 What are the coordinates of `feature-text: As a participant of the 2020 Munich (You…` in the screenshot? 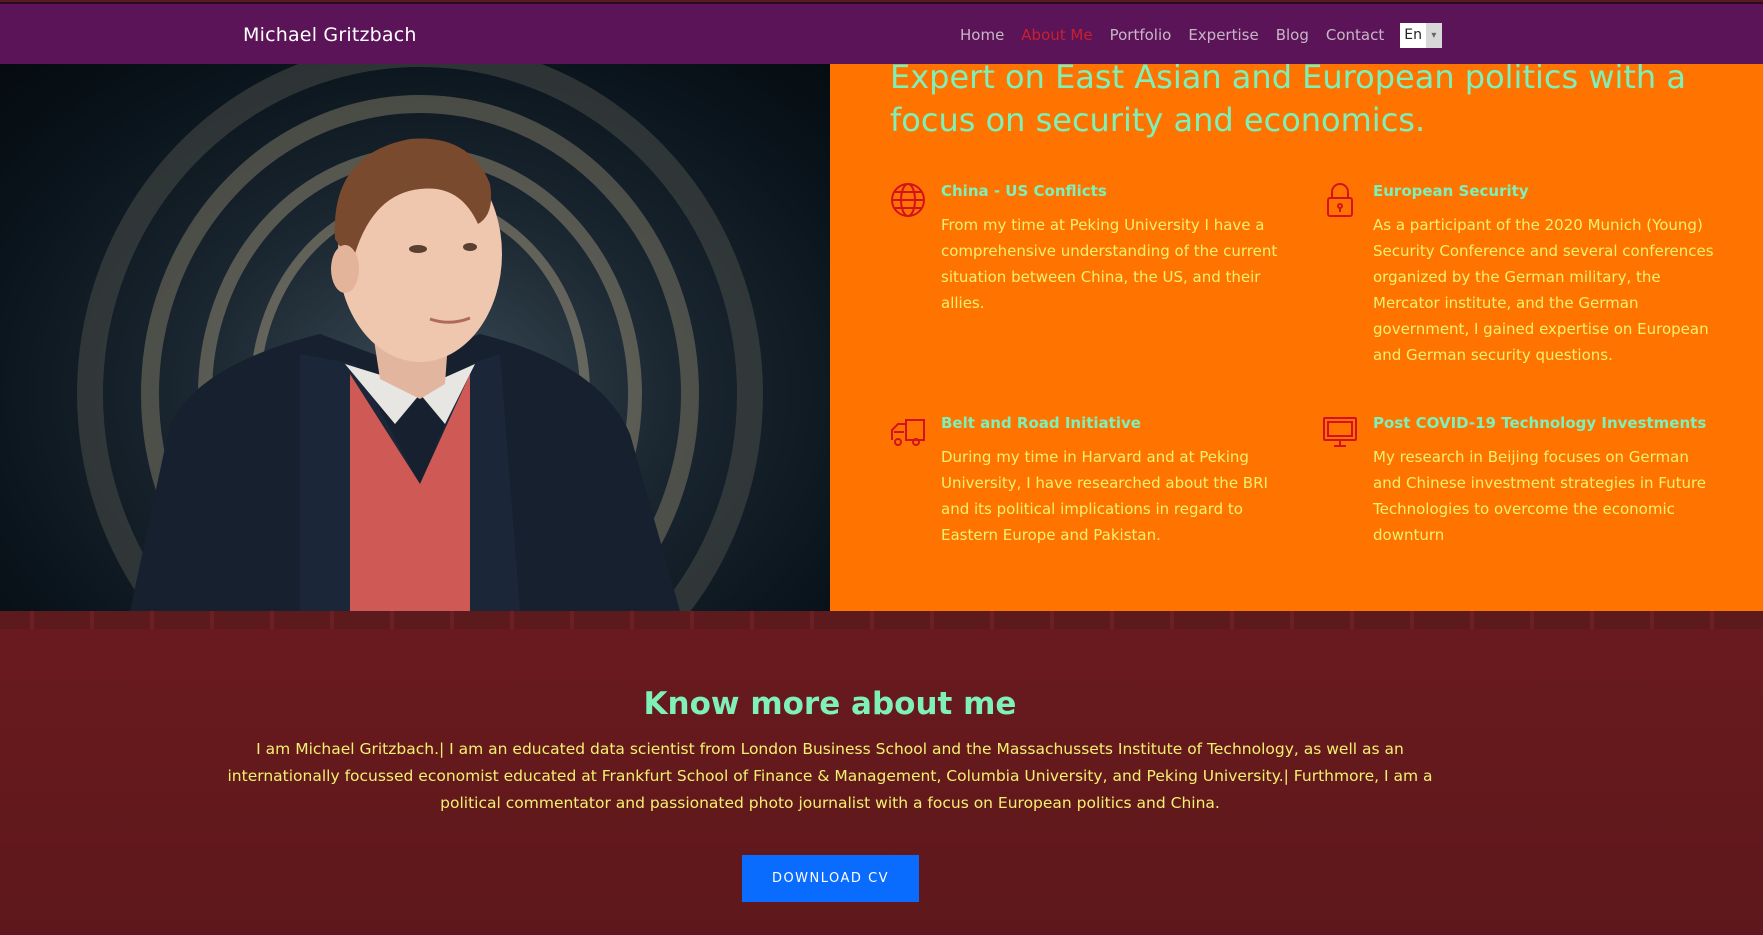 It's located at (1543, 290).